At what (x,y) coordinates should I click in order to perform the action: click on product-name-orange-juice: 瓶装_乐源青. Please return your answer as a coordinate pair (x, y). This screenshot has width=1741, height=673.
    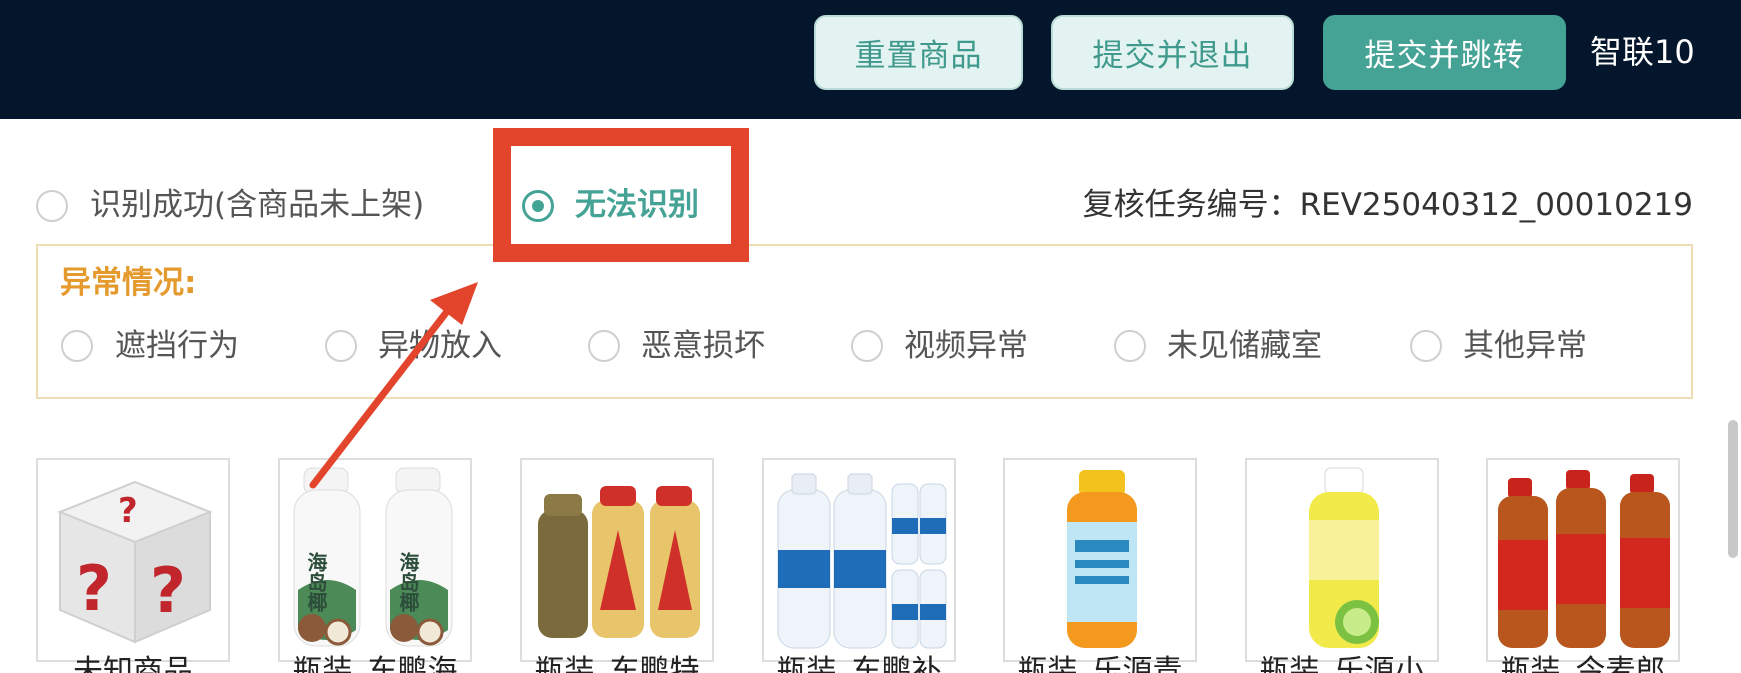
    Looking at the image, I should click on (1100, 663).